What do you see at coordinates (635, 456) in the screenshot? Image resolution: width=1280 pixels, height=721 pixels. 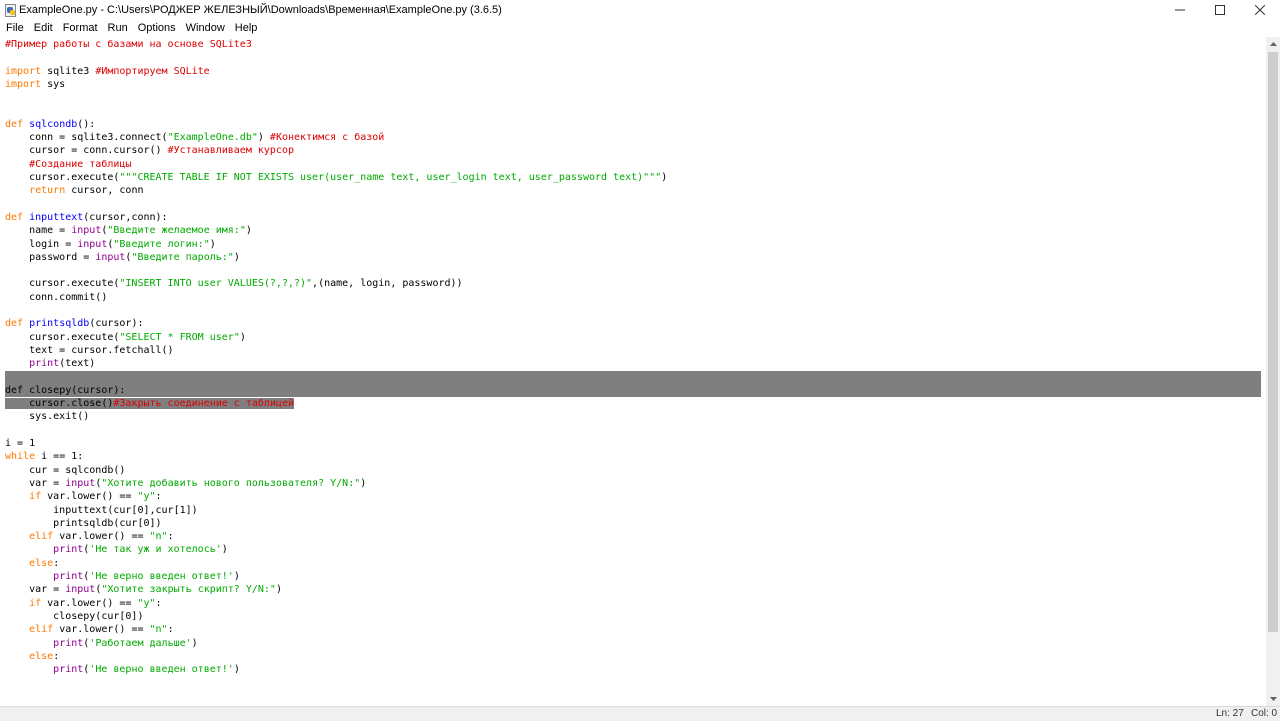 I see `code-line: while i == 1:` at bounding box center [635, 456].